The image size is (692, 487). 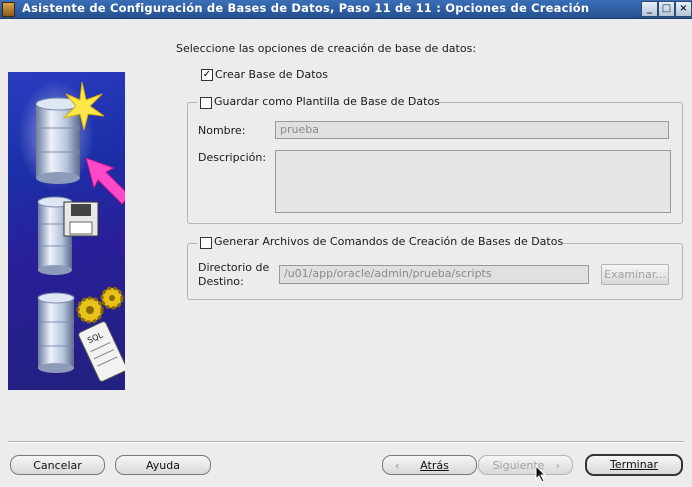 I want to click on save-template-checkbox, so click(x=206, y=103).